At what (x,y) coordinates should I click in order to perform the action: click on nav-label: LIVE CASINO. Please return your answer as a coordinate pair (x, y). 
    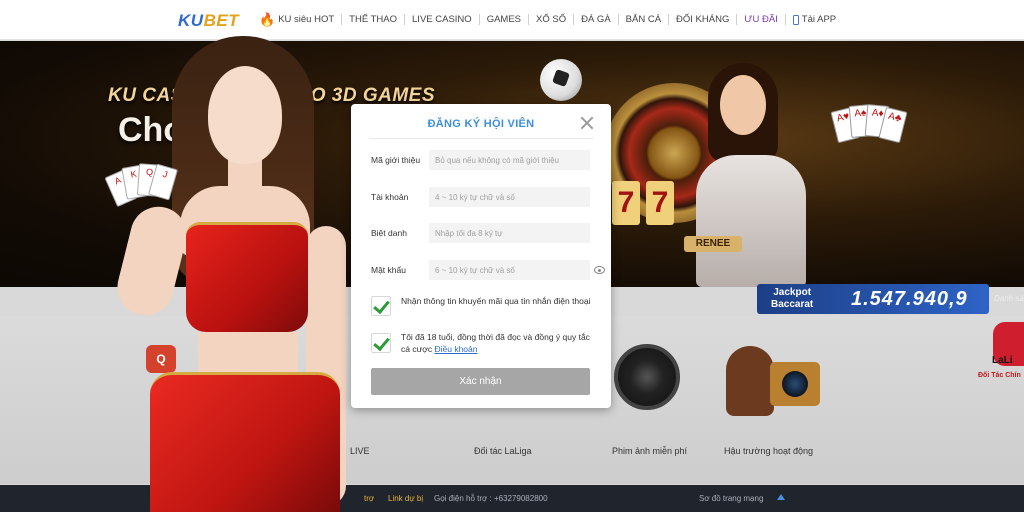
    Looking at the image, I should click on (442, 19).